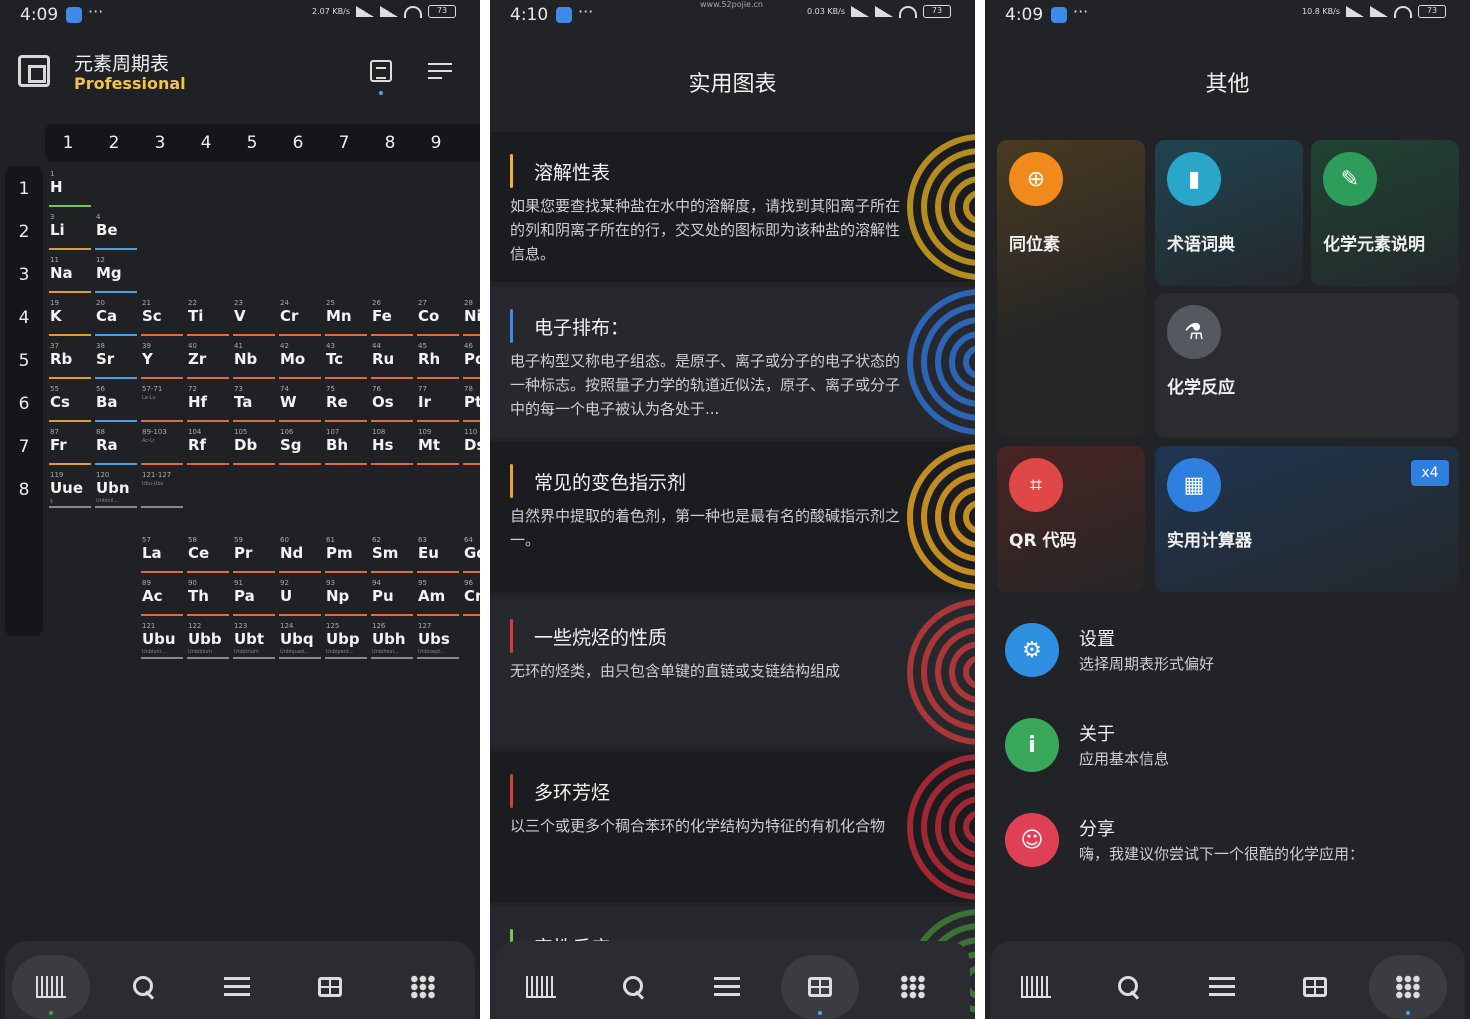 This screenshot has width=1470, height=1019. Describe the element at coordinates (301, 556) in the screenshot. I see `element-cell: 60 Nd` at that location.